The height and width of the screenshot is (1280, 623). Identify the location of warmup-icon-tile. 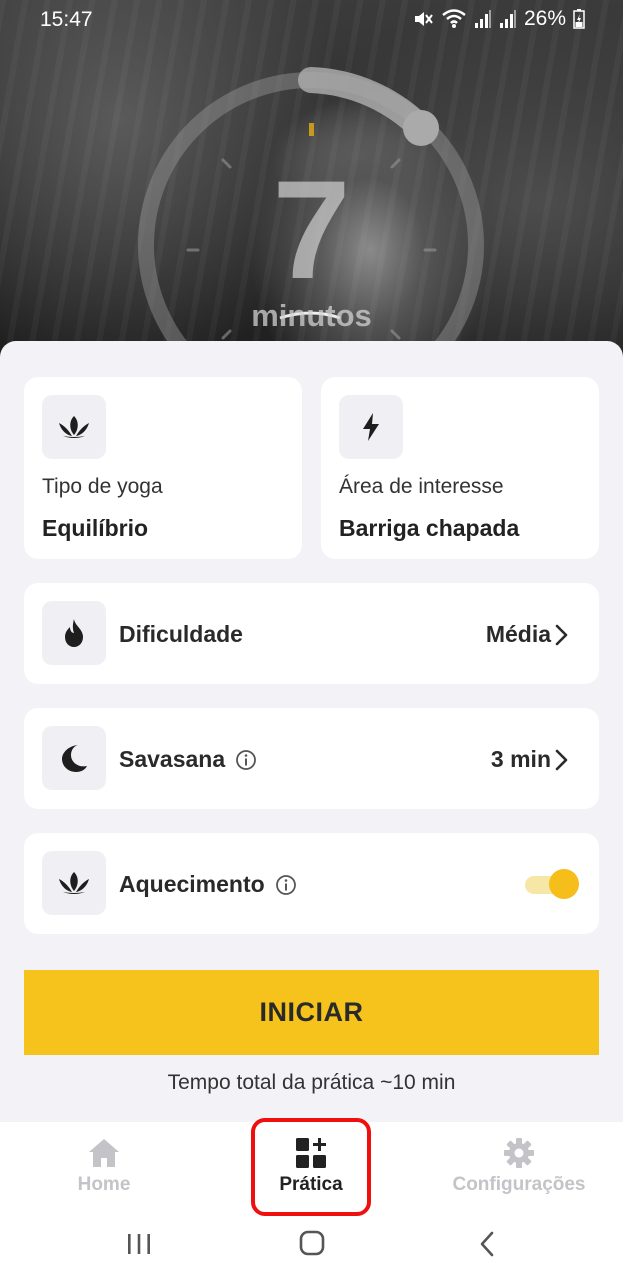
(74, 883).